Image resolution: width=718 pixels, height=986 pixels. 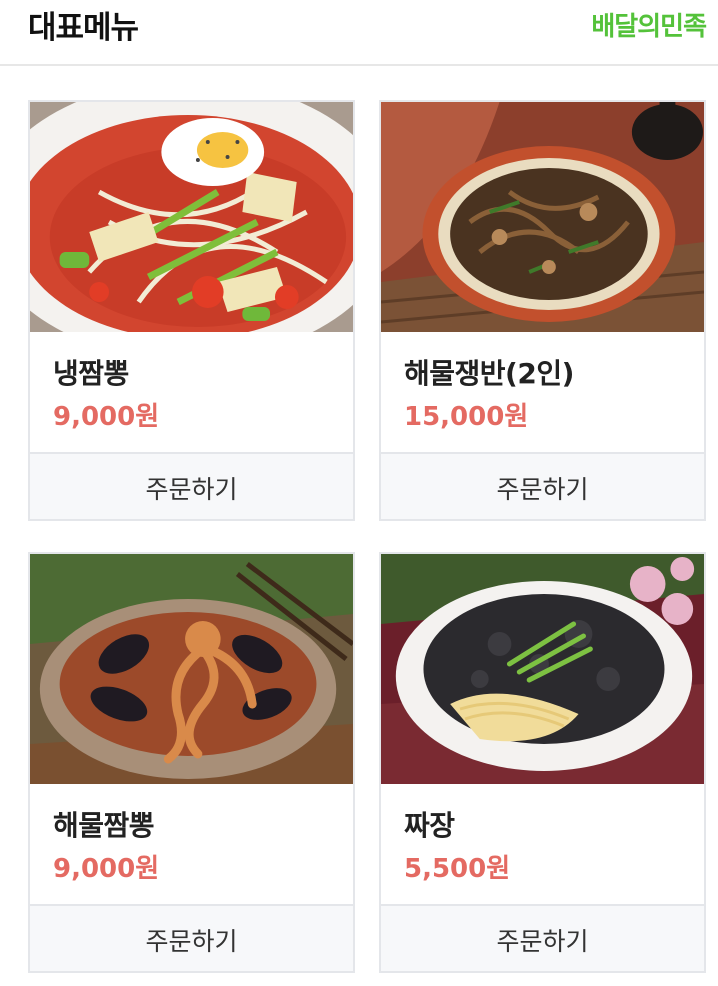 What do you see at coordinates (542, 393) in the screenshot?
I see `menu-card-info: 해물쟁반(2인) 15,000원` at bounding box center [542, 393].